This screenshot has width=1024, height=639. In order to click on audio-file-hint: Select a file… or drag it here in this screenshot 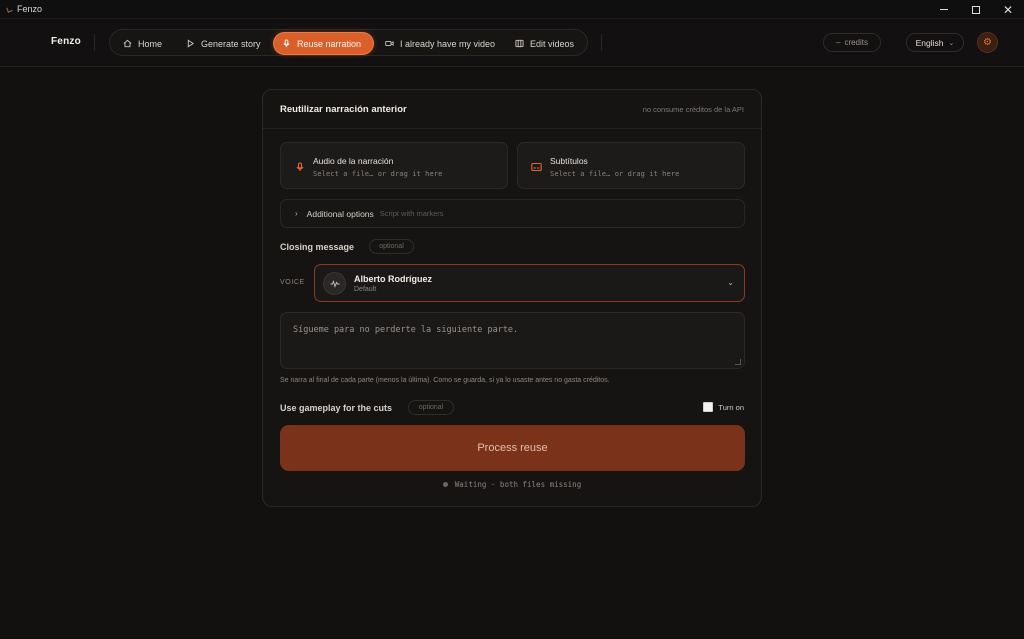, I will do `click(378, 174)`.